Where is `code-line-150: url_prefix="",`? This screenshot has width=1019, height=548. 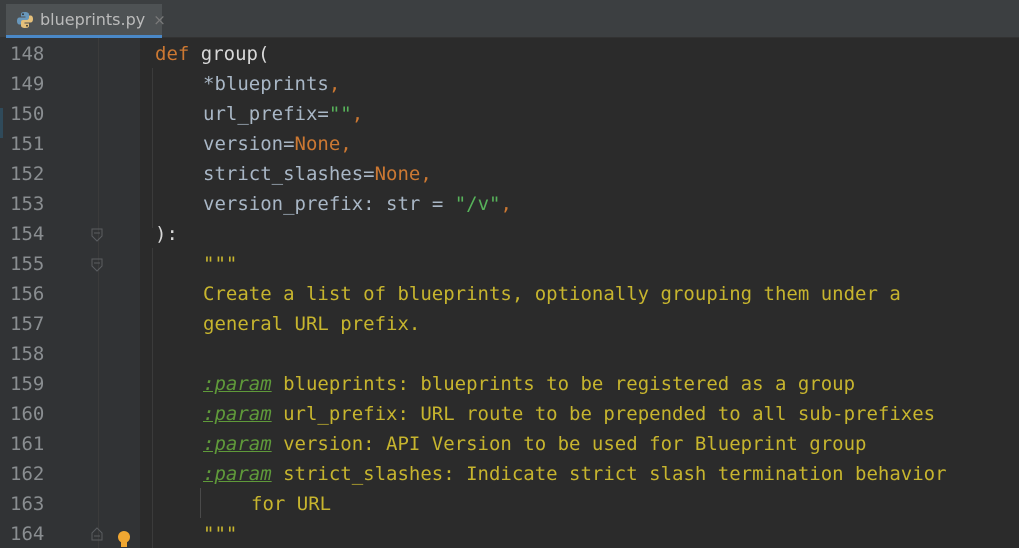 code-line-150: url_prefix="", is located at coordinates (283, 114).